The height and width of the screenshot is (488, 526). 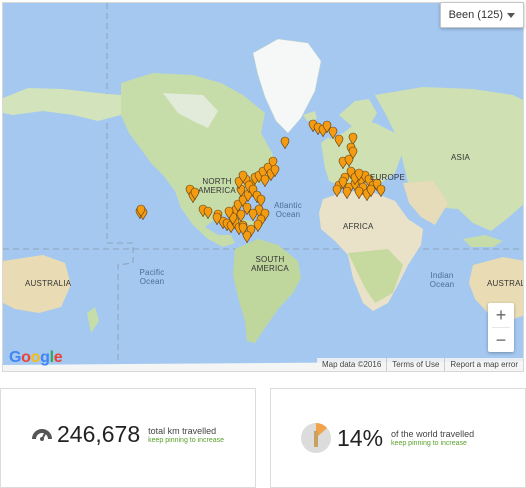 I want to click on globe-pie-icon, so click(x=316, y=438).